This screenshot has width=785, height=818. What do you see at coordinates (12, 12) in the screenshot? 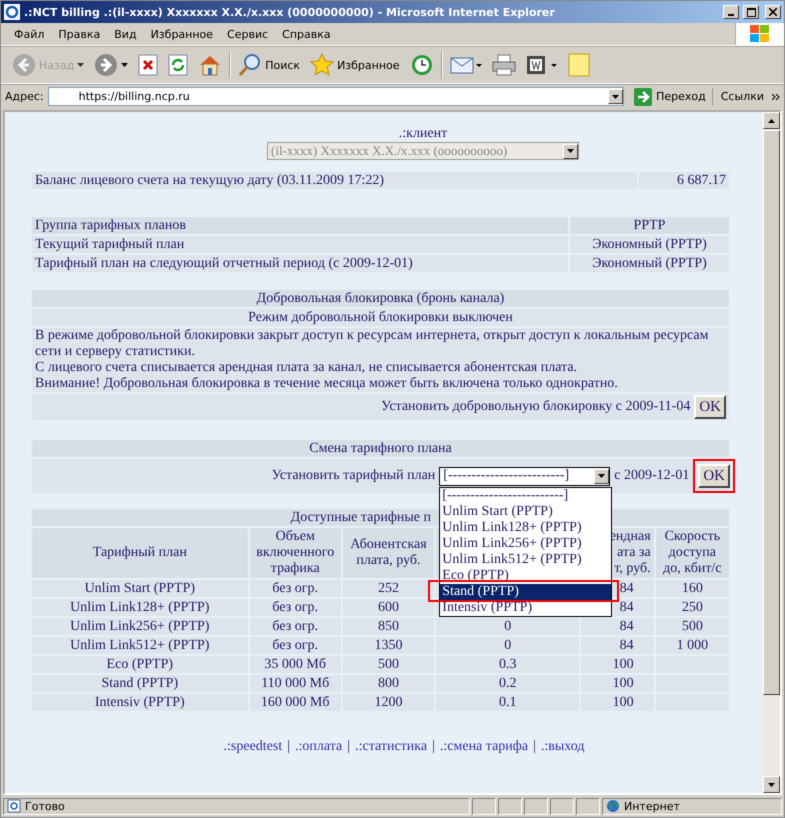
I see `browser-icon` at bounding box center [12, 12].